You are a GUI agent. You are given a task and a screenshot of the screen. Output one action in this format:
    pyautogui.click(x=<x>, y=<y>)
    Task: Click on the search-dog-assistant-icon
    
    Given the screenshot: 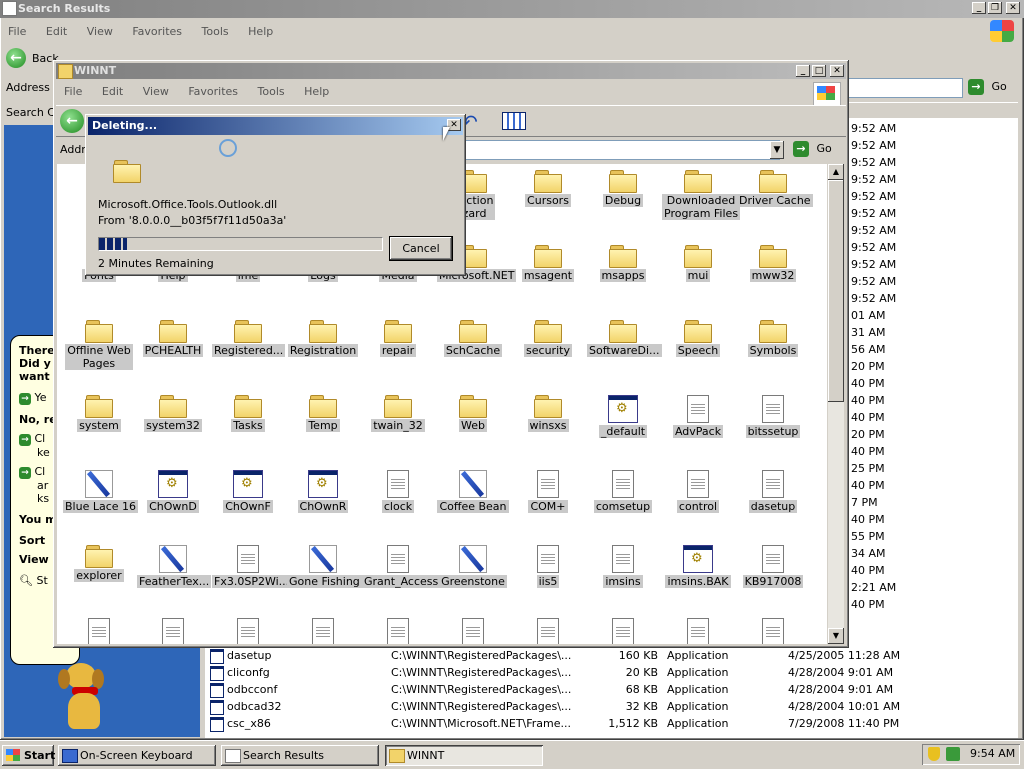 What is the action you would take?
    pyautogui.click(x=84, y=698)
    